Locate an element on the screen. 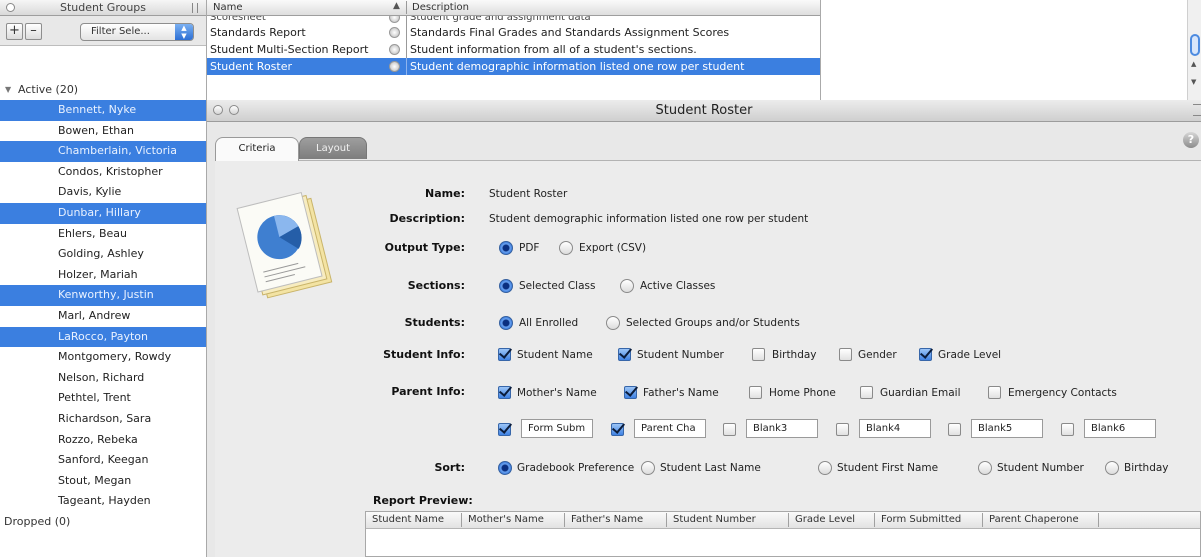  sections-active-radio is located at coordinates (627, 286).